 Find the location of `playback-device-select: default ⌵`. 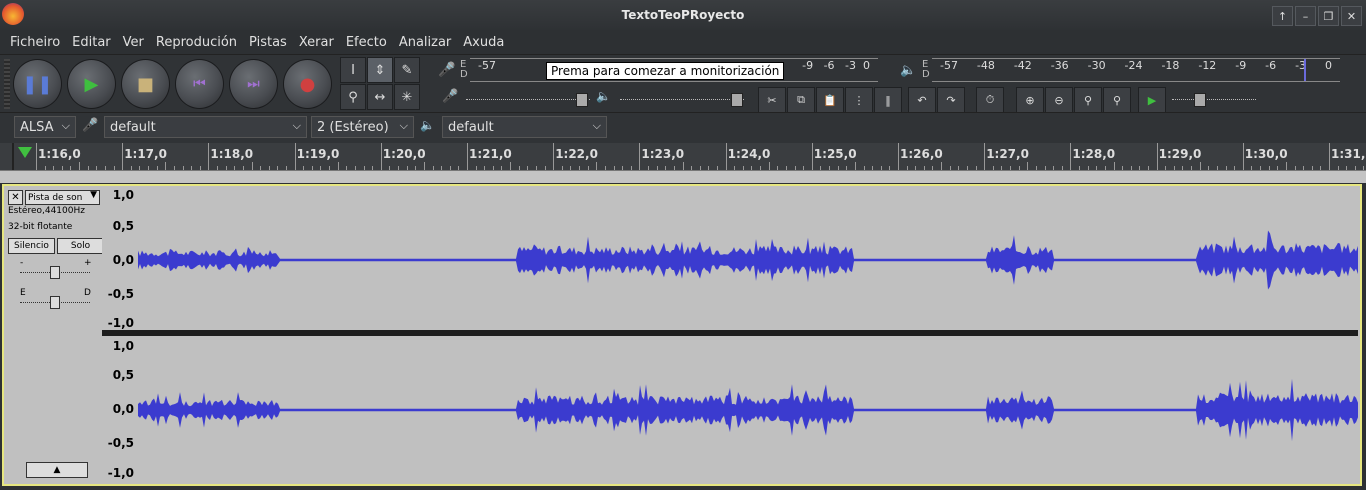

playback-device-select: default ⌵ is located at coordinates (524, 127).